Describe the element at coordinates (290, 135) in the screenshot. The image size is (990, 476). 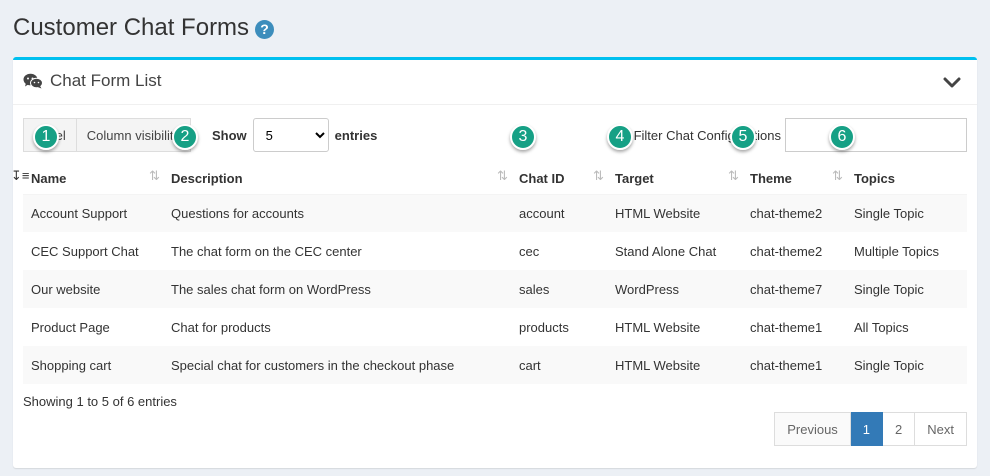
I see `page-length-select: 5` at that location.